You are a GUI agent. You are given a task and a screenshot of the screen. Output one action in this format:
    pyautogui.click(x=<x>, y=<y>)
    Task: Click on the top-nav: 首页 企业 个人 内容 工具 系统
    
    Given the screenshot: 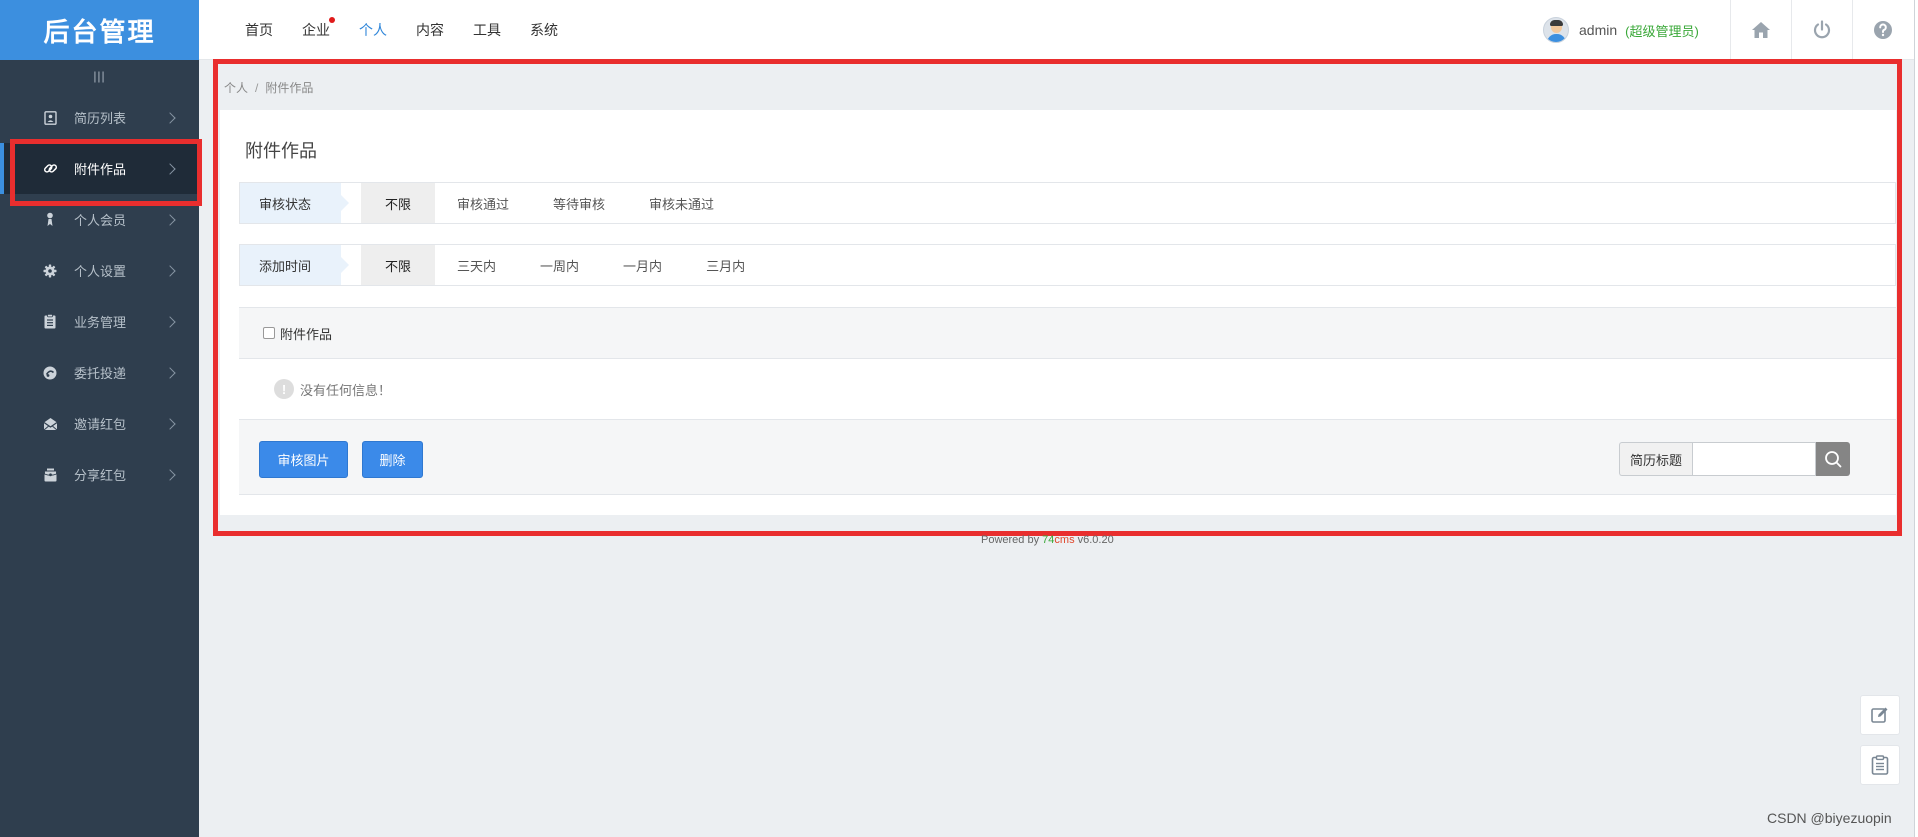 What is the action you would take?
    pyautogui.click(x=416, y=30)
    